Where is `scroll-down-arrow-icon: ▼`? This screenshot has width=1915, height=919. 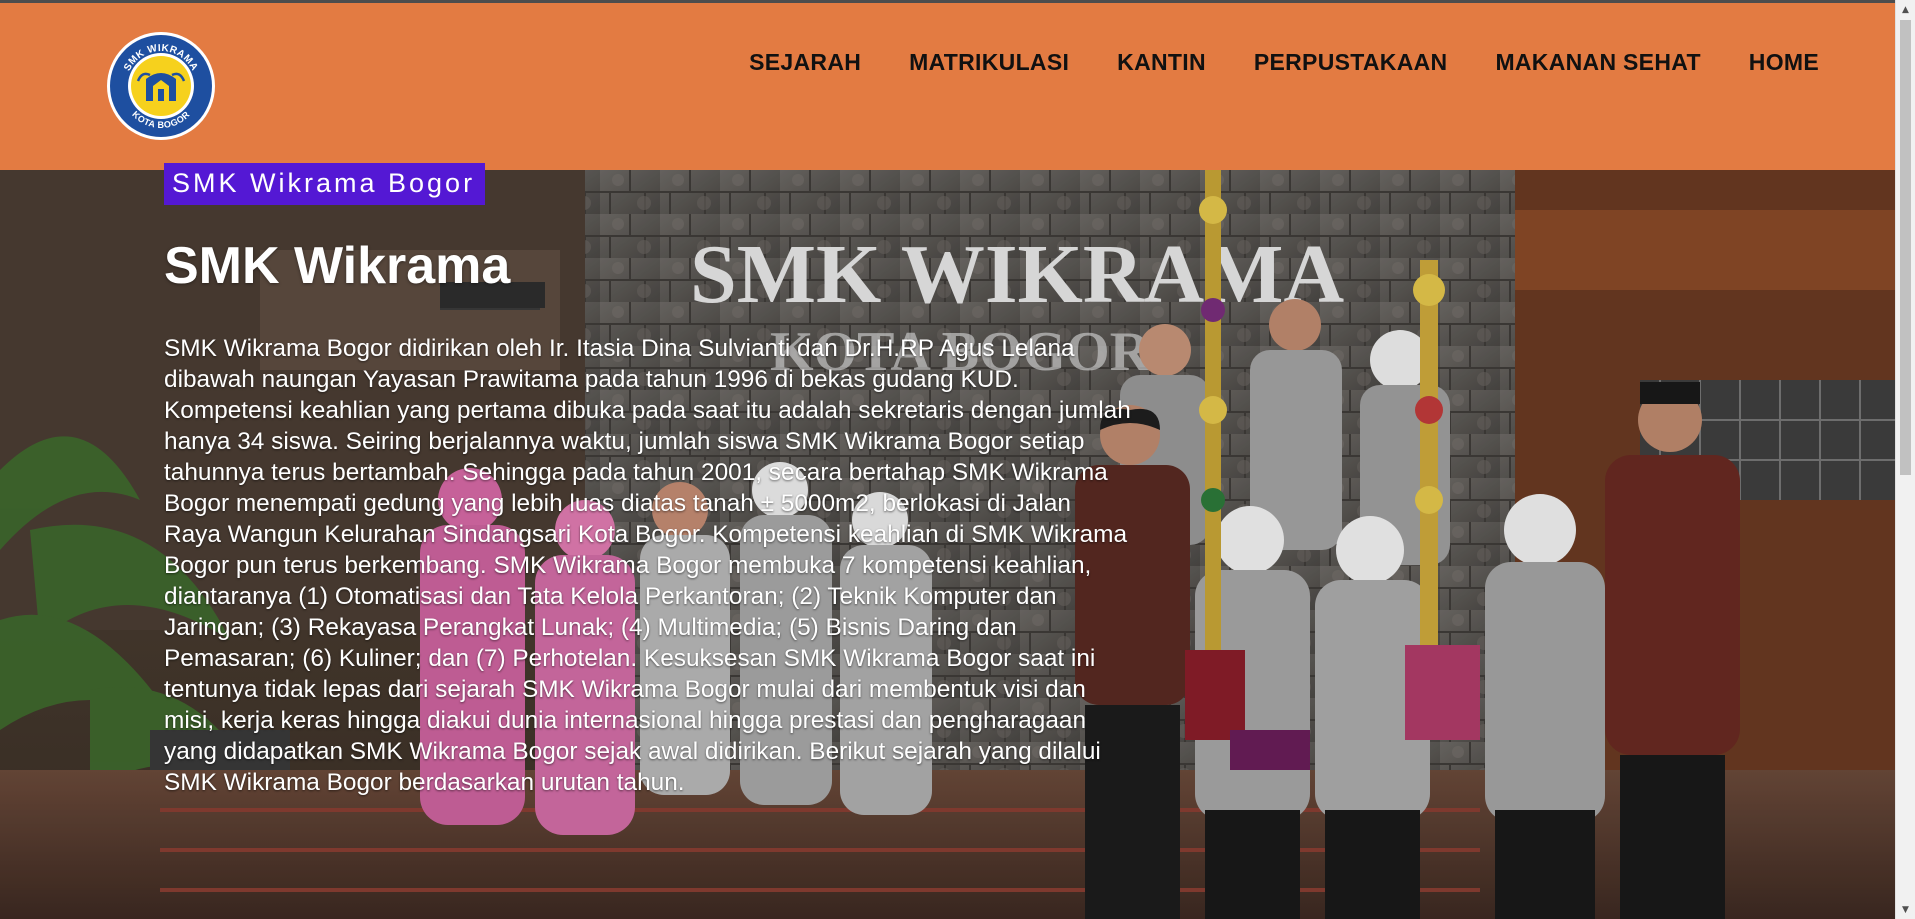 scroll-down-arrow-icon: ▼ is located at coordinates (1905, 909).